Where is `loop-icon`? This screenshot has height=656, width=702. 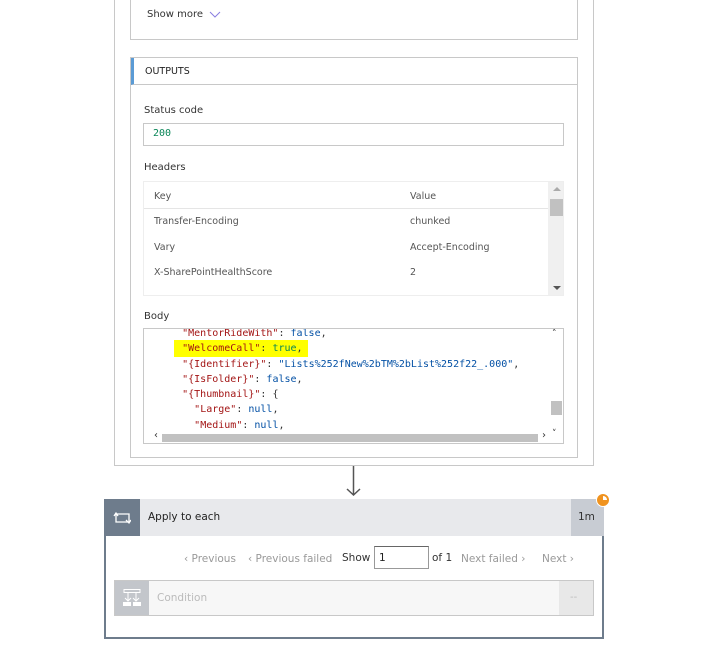
loop-icon is located at coordinates (122, 518).